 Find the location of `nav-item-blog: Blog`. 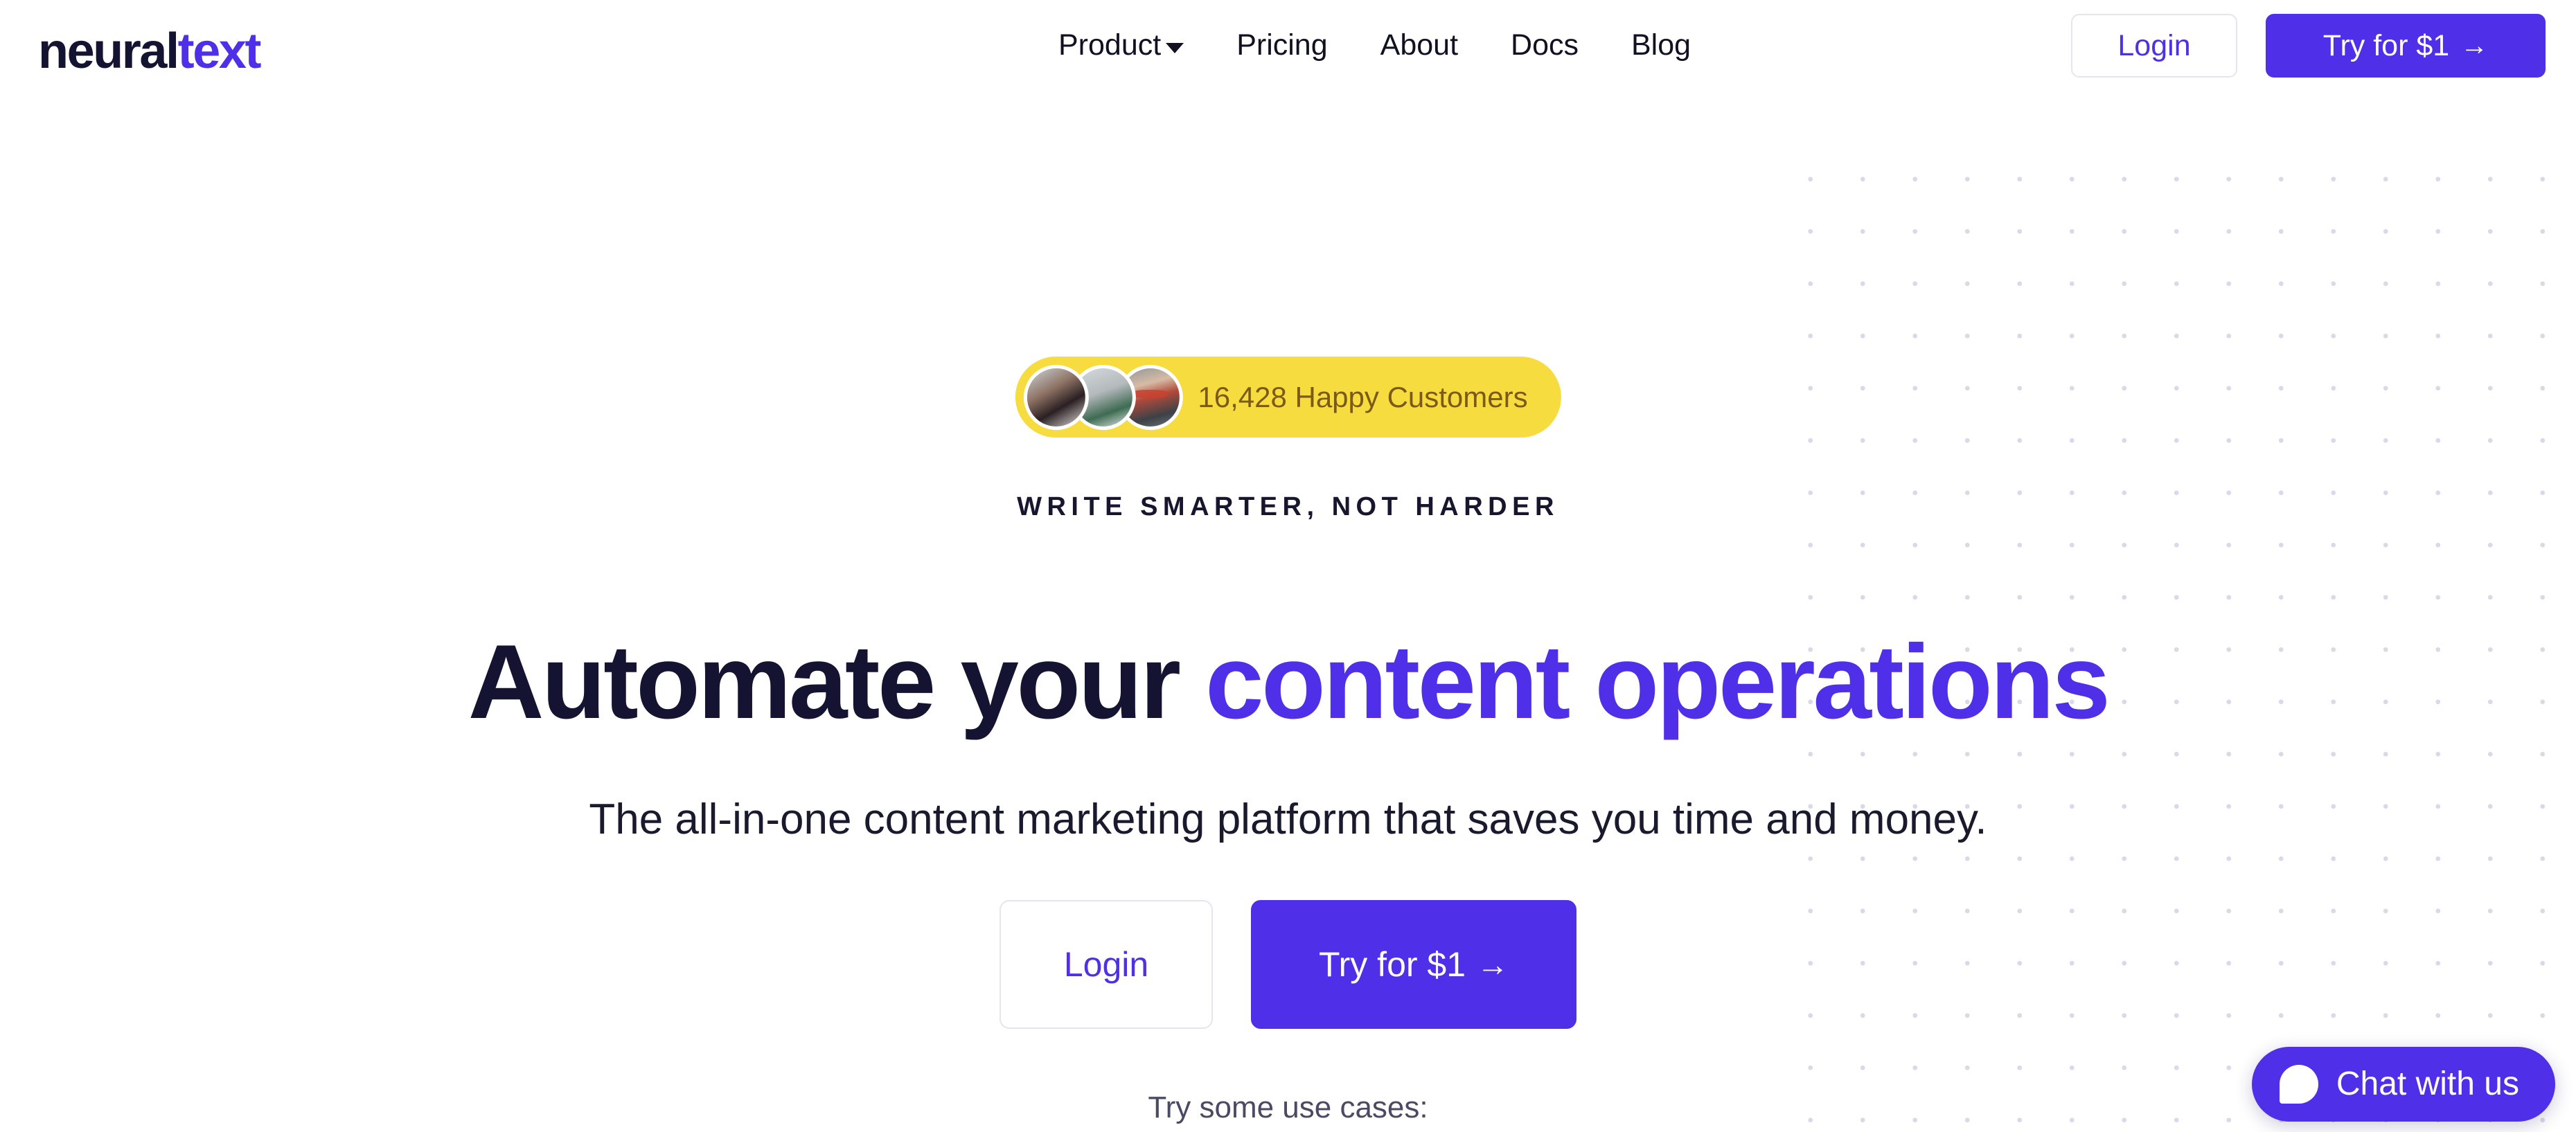

nav-item-blog: Blog is located at coordinates (1661, 45).